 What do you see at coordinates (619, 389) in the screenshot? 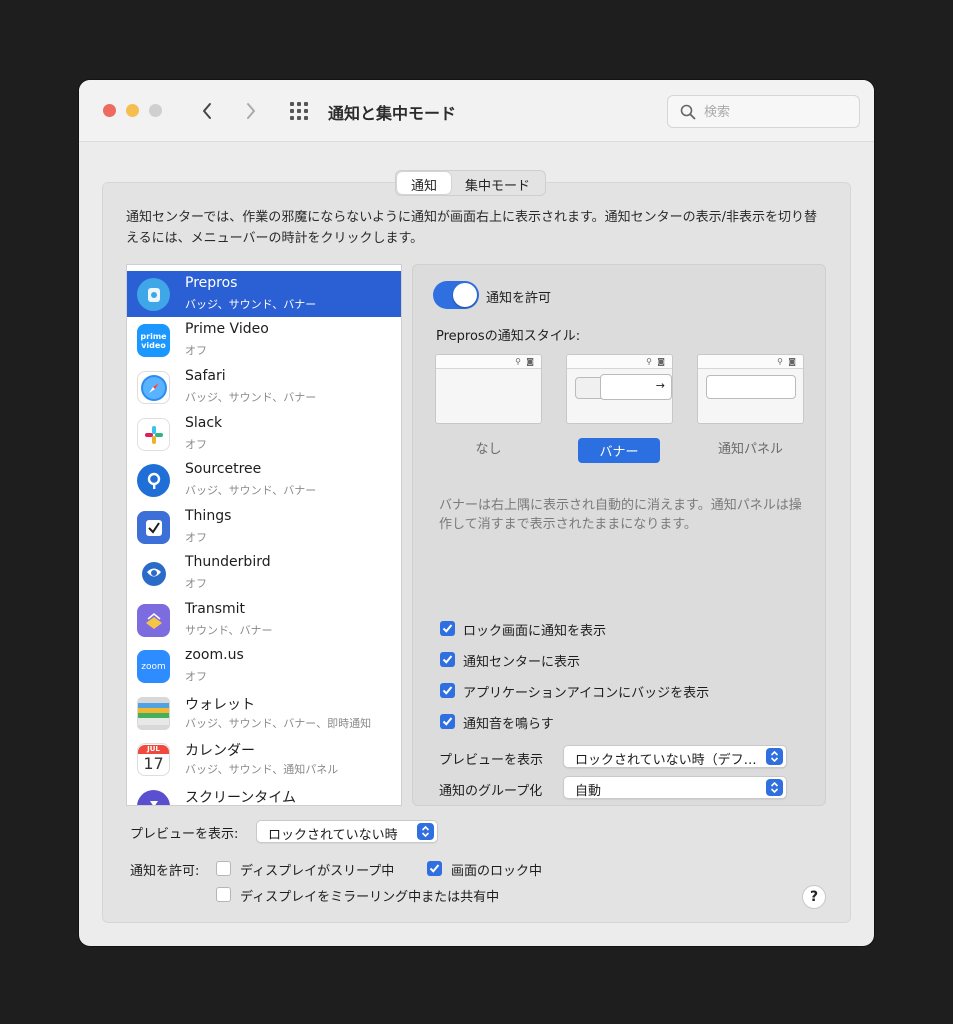
I see `style-banner-card: ⚲ ◙ →` at bounding box center [619, 389].